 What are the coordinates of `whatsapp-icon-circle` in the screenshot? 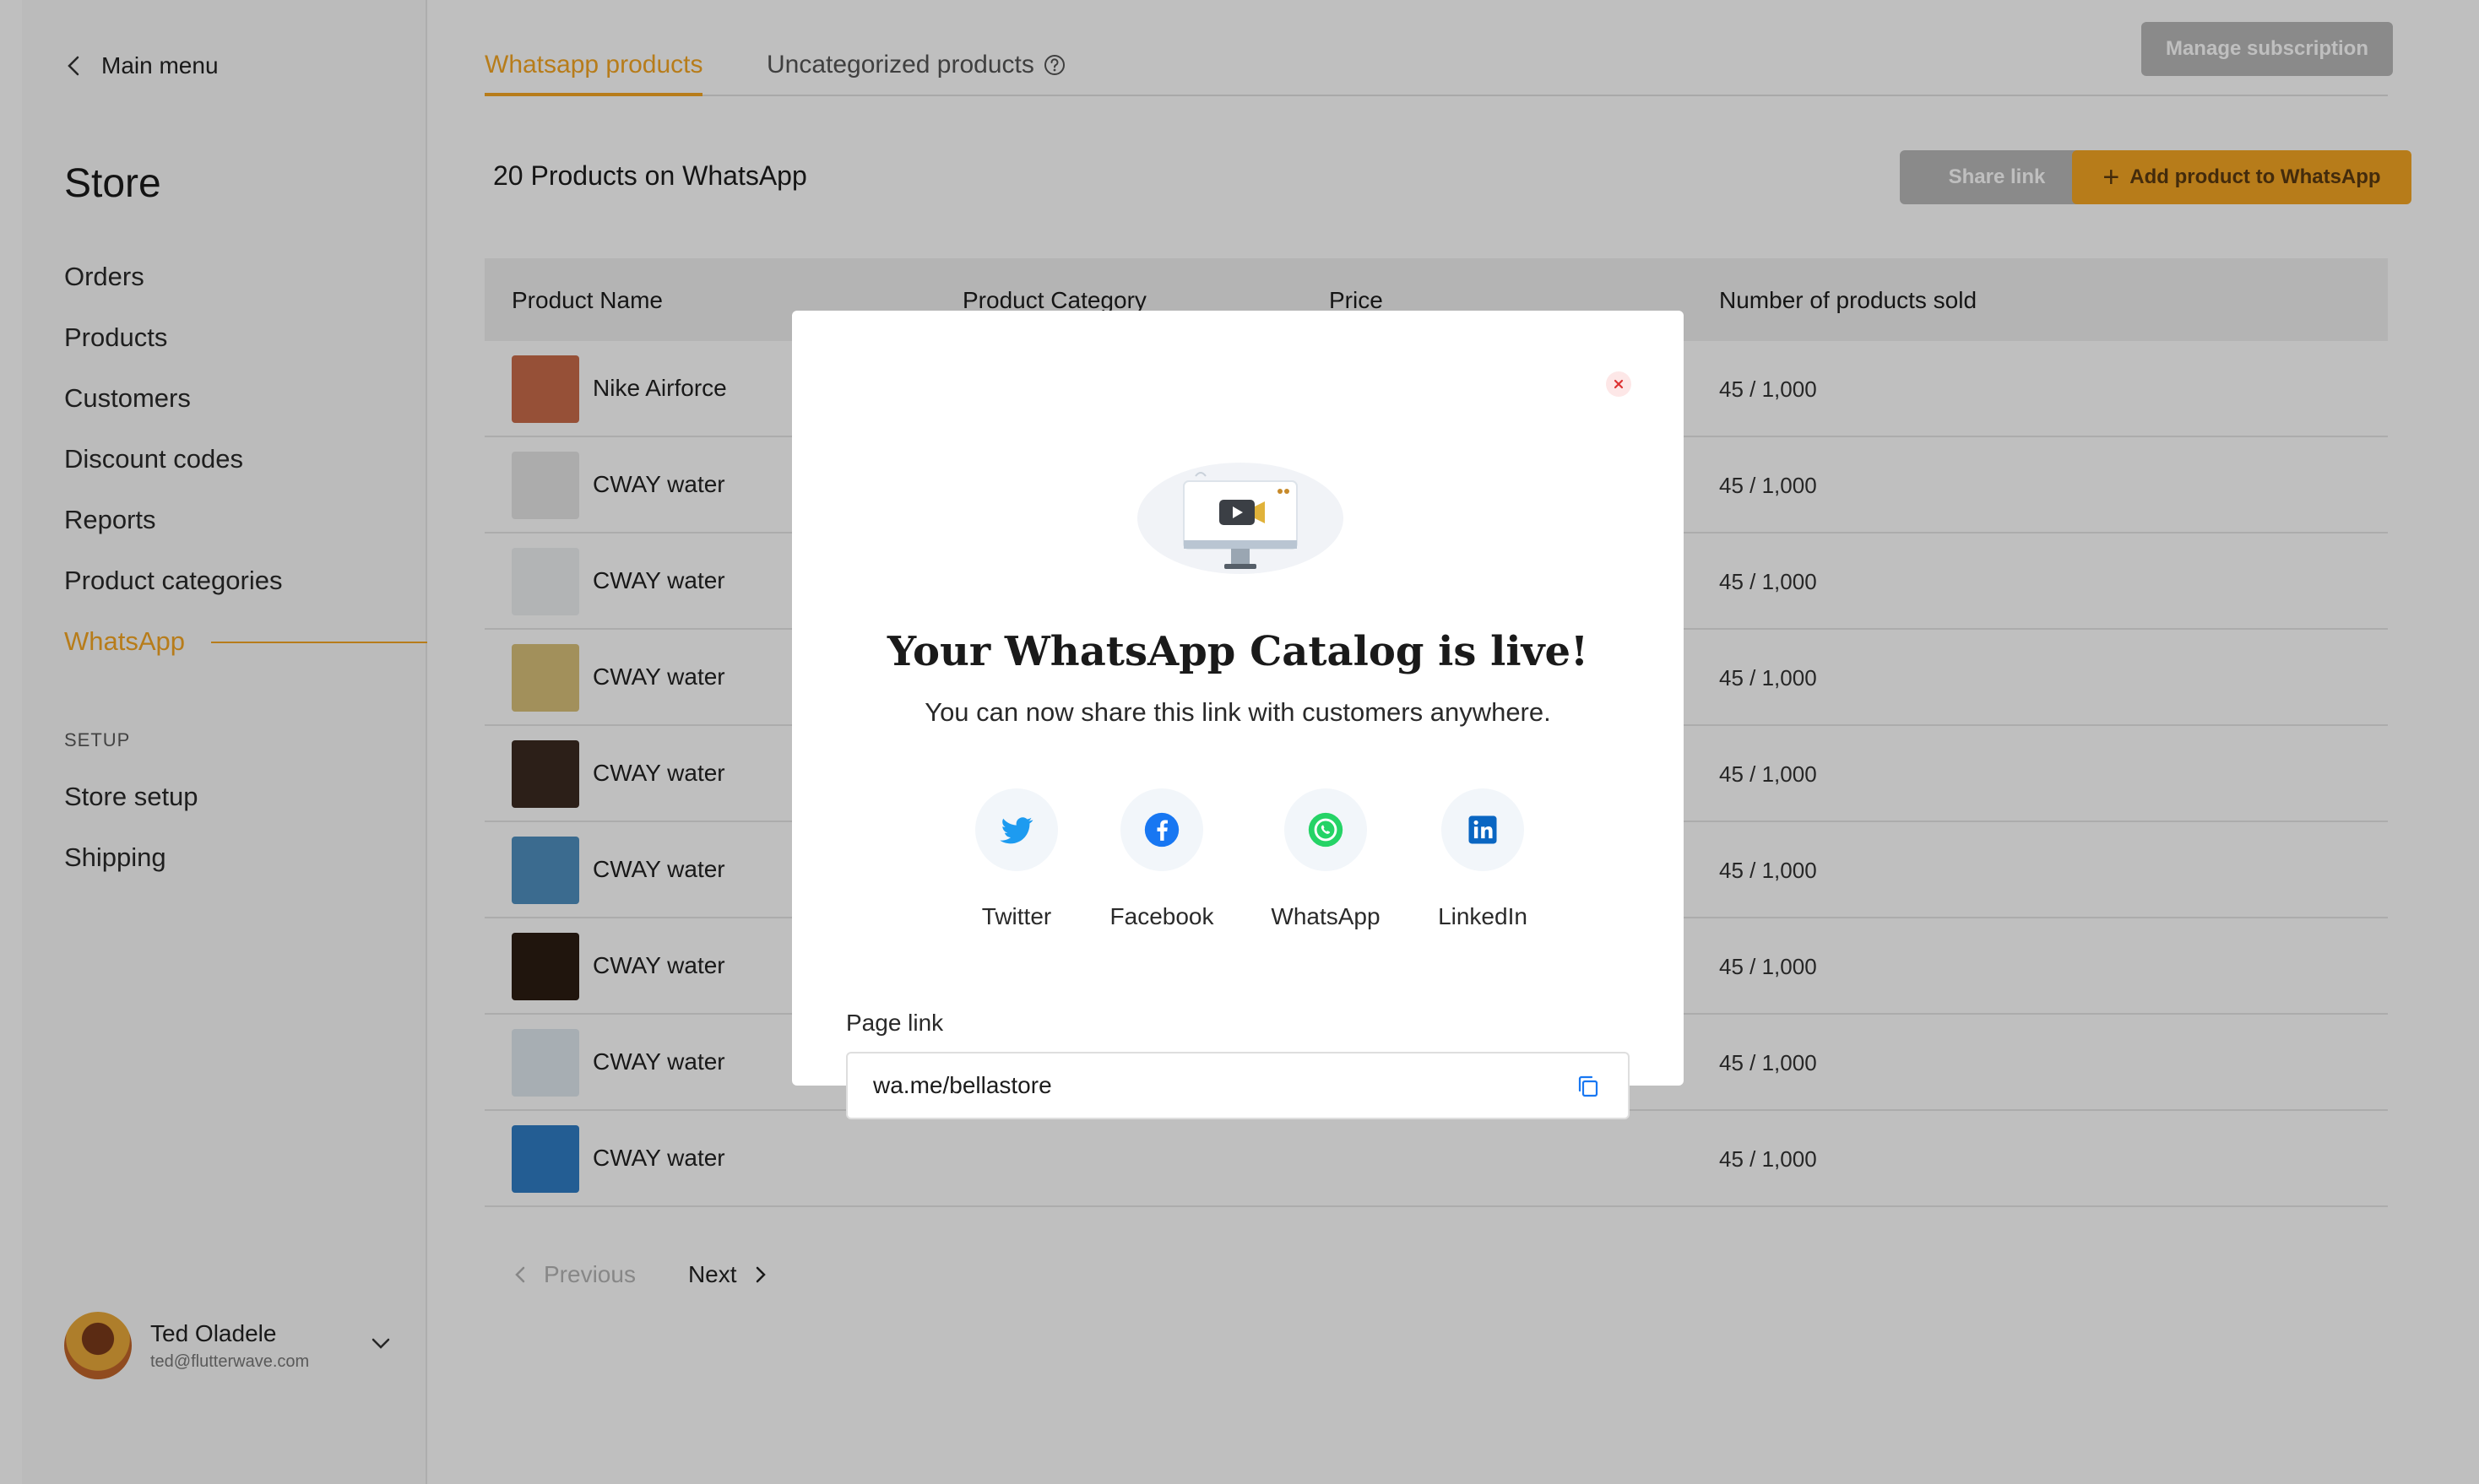 It's located at (1325, 829).